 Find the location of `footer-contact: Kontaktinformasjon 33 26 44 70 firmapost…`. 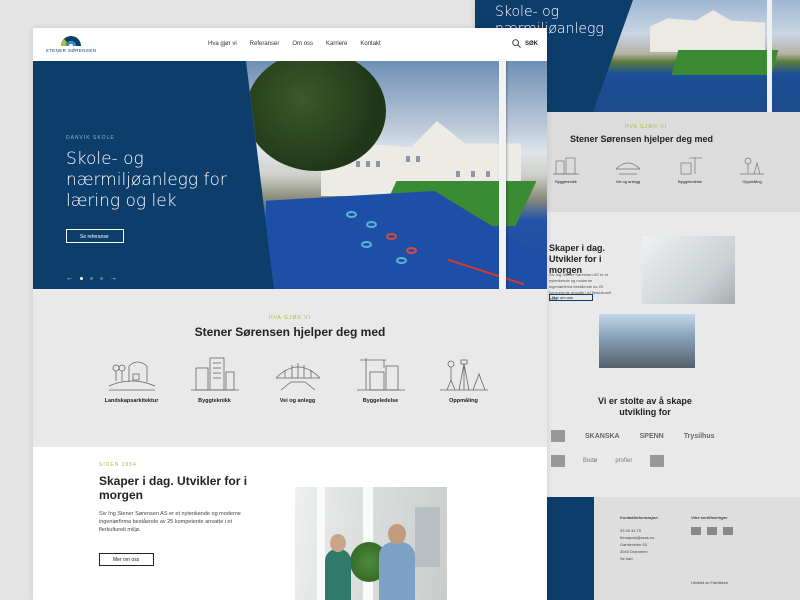

footer-contact: Kontaktinformasjon 33 26 44 70 firmapost… is located at coordinates (639, 538).